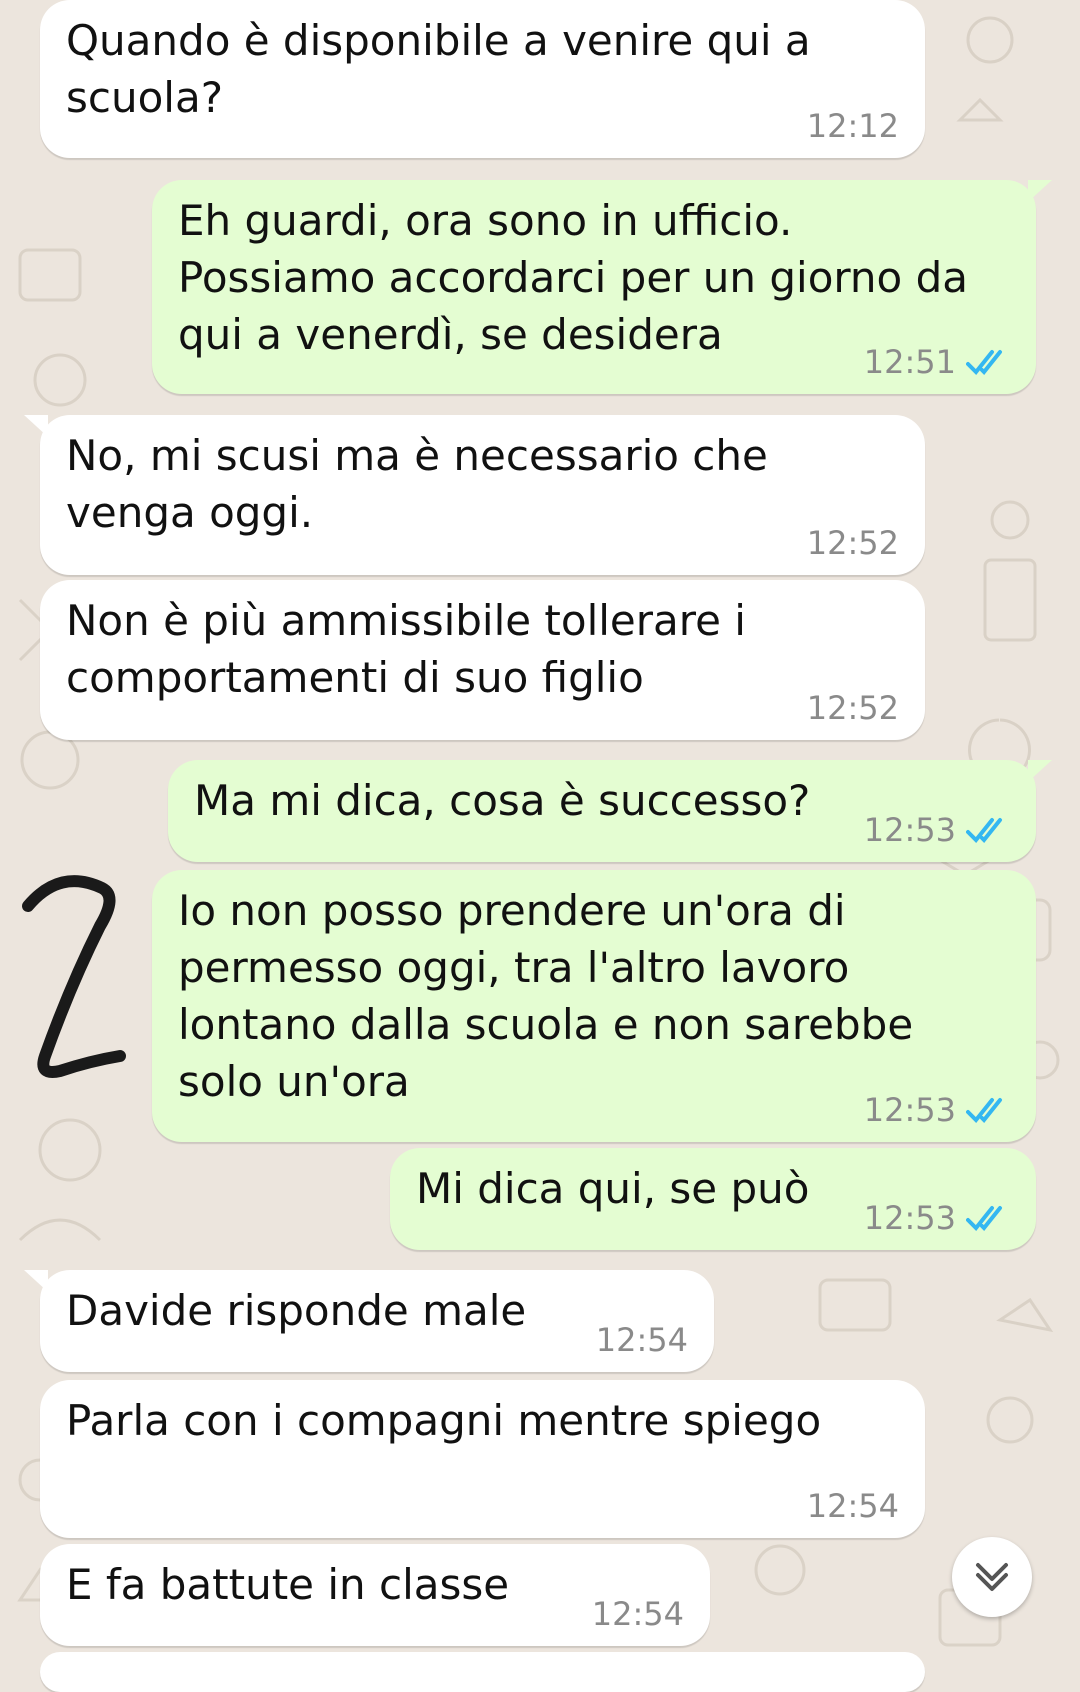 The height and width of the screenshot is (1692, 1080). I want to click on message-outgoing: Ma mi dica, cosa è successo? 12:53, so click(610, 811).